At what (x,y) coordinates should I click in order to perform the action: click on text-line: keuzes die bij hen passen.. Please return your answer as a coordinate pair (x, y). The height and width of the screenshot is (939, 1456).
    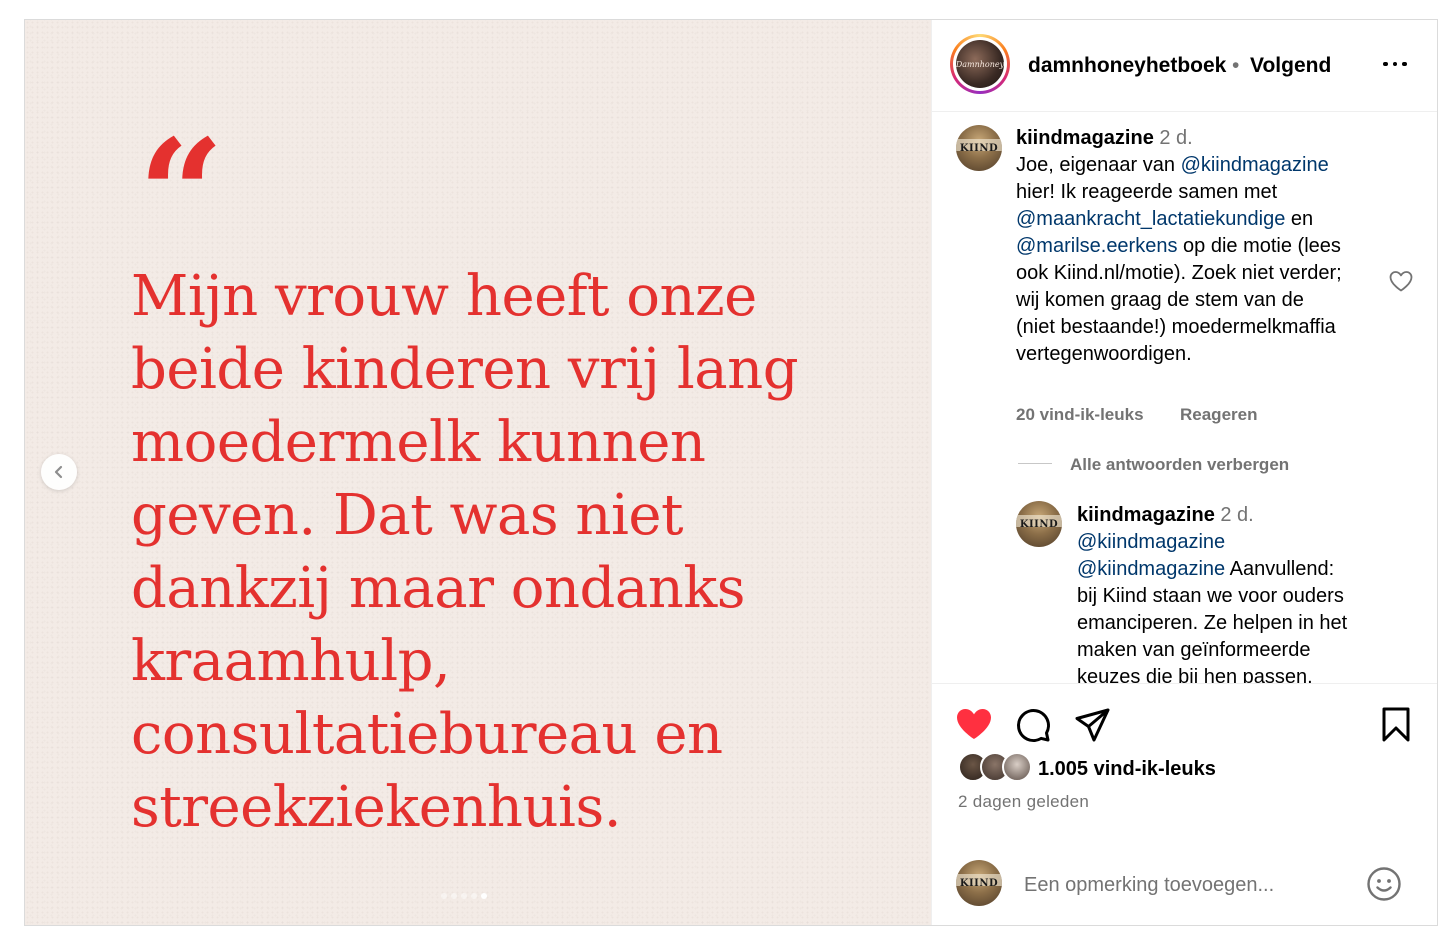
    Looking at the image, I should click on (1242, 673).